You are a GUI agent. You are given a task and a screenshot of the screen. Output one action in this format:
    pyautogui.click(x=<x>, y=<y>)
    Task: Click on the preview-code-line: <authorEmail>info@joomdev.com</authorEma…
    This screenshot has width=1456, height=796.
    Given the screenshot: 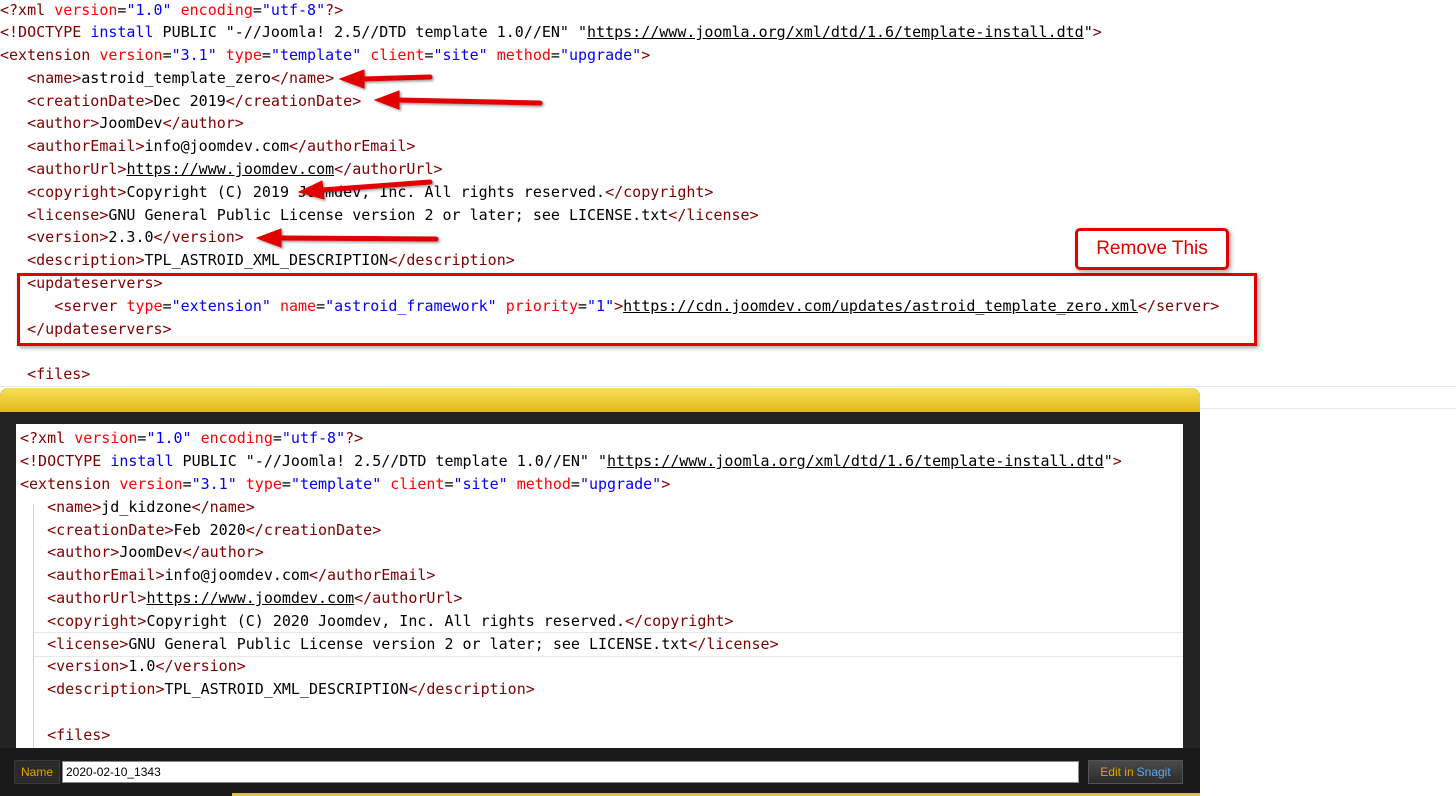 What is the action you would take?
    pyautogui.click(x=227, y=575)
    